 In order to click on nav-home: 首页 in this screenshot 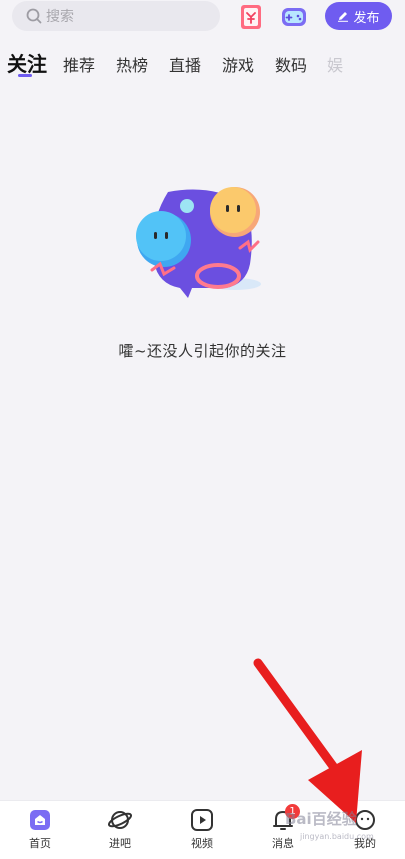, I will do `click(40, 832)`.